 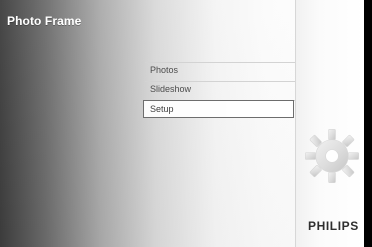 I want to click on menu-item-label: Setup, so click(x=162, y=109).